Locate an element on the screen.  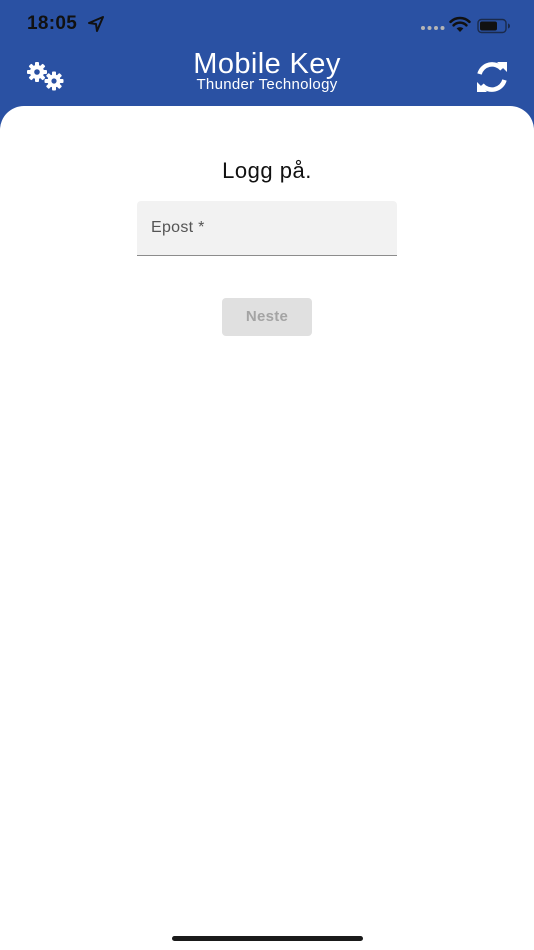
home-indicator is located at coordinates (267, 938).